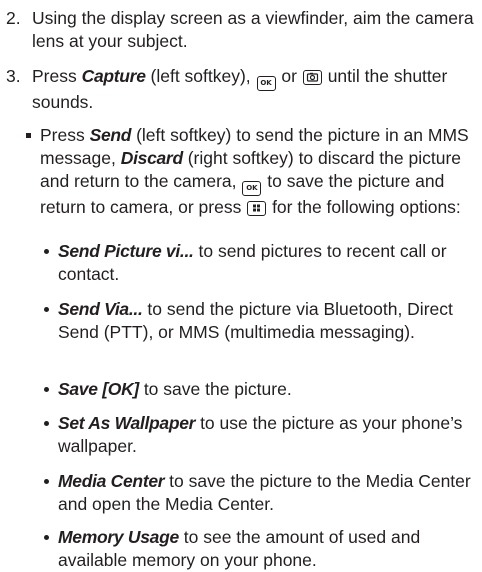 This screenshot has width=482, height=572. What do you see at coordinates (110, 135) in the screenshot?
I see `send-label: Send` at bounding box center [110, 135].